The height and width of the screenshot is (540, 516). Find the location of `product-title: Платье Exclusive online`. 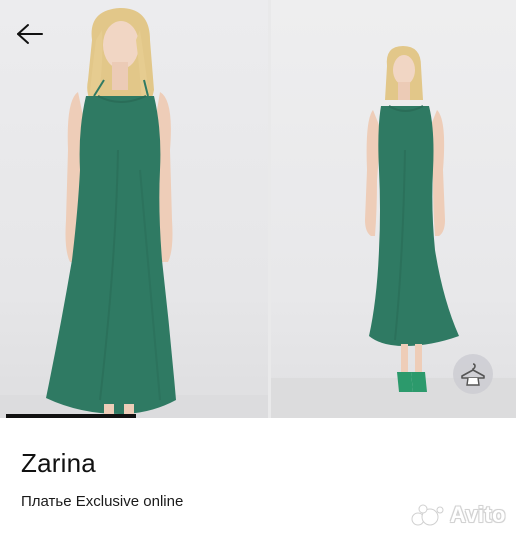

product-title: Платье Exclusive online is located at coordinates (102, 501).